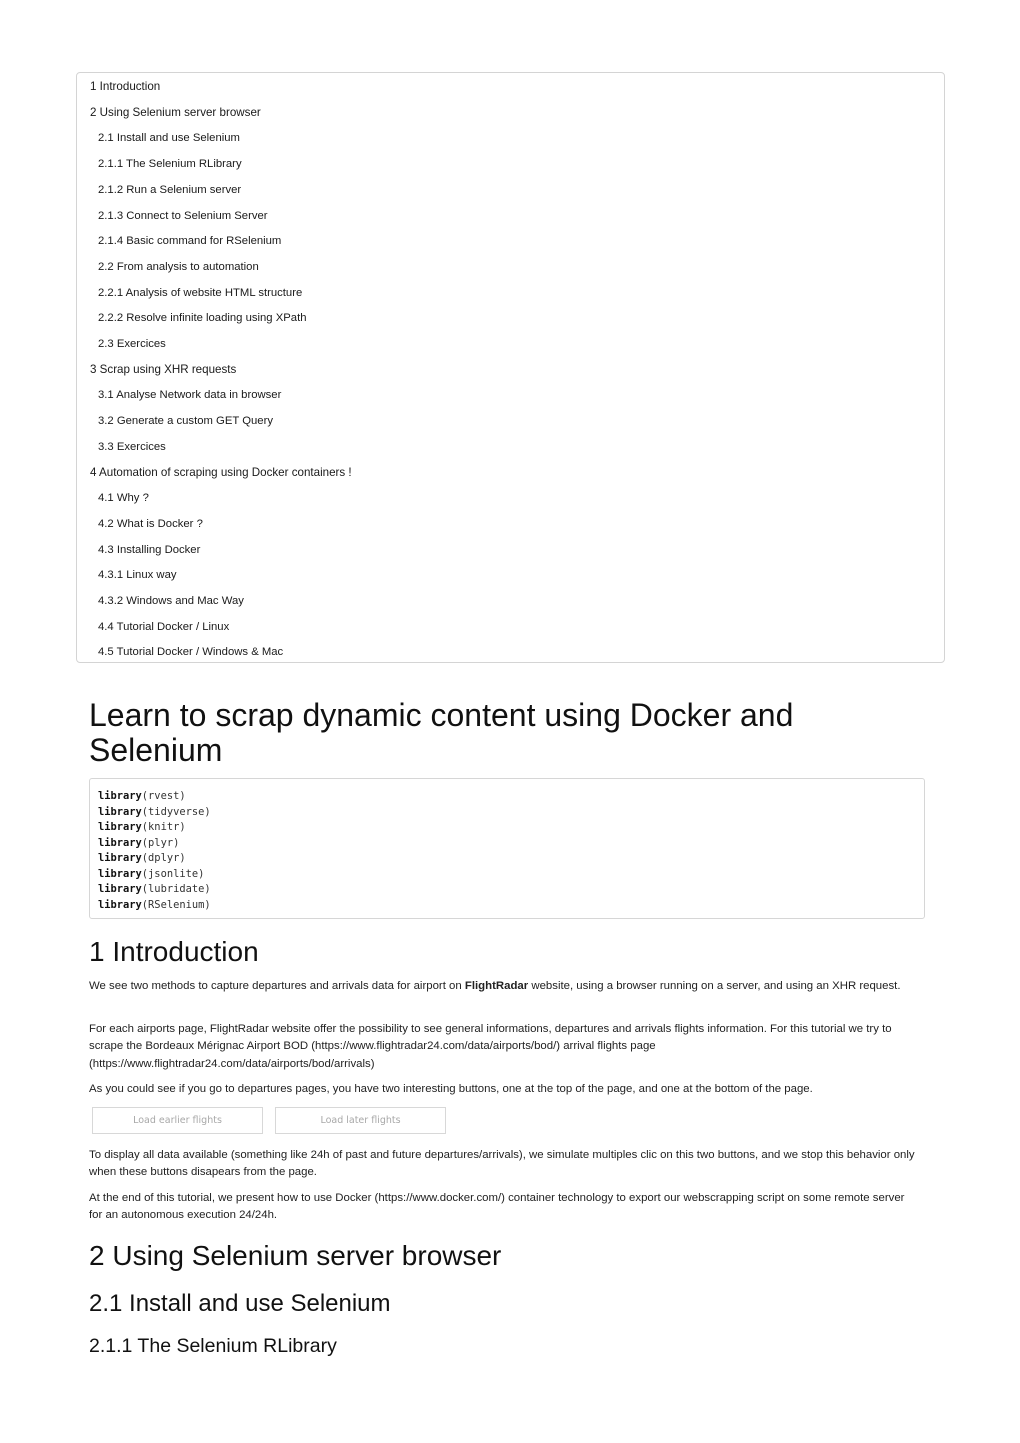  What do you see at coordinates (183, 216) in the screenshot?
I see `toc-link: 2.1.3 Connect to Selenium Server` at bounding box center [183, 216].